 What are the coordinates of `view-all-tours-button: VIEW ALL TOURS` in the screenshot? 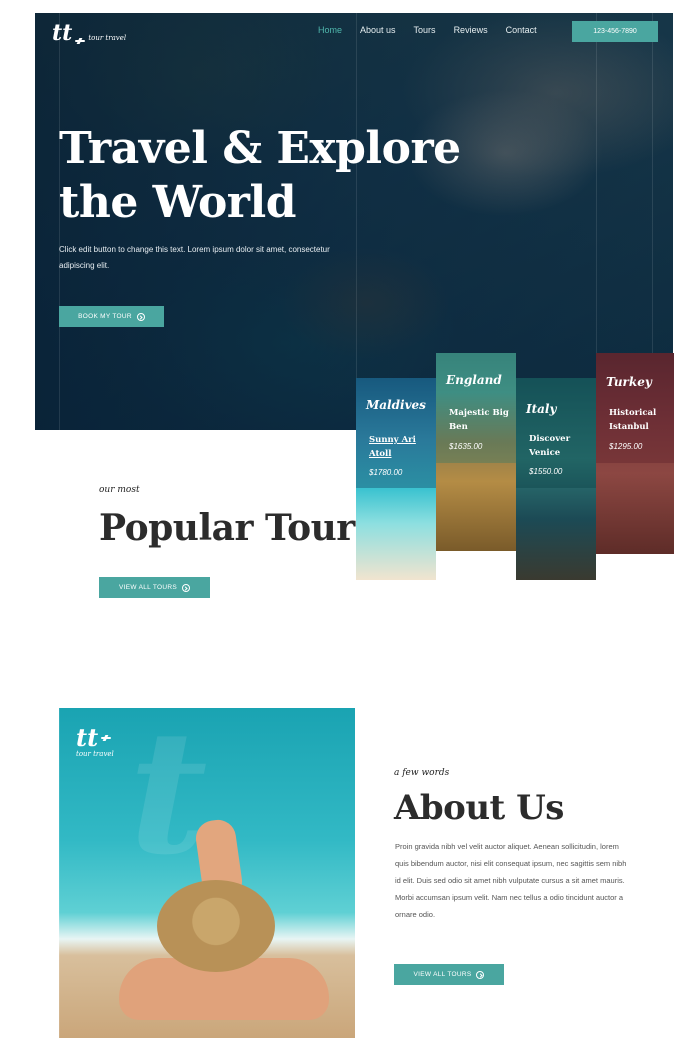 It's located at (154, 587).